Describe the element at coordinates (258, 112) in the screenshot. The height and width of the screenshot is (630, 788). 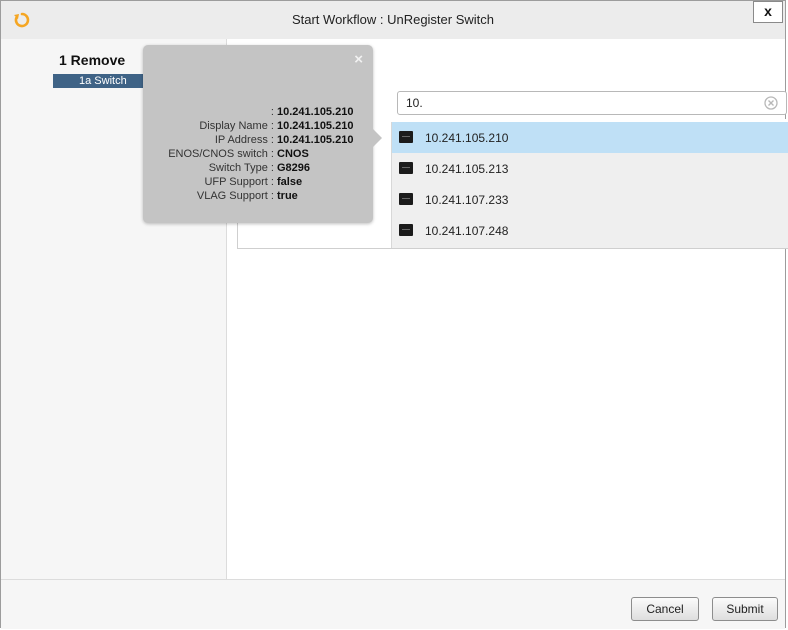
I see `tooltip-row: : 10.241.105.210` at that location.